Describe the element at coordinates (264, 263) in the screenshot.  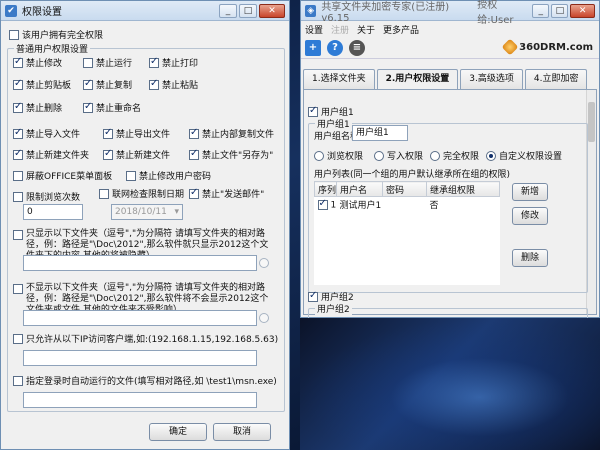
I see `only-show-scroll-handle` at that location.